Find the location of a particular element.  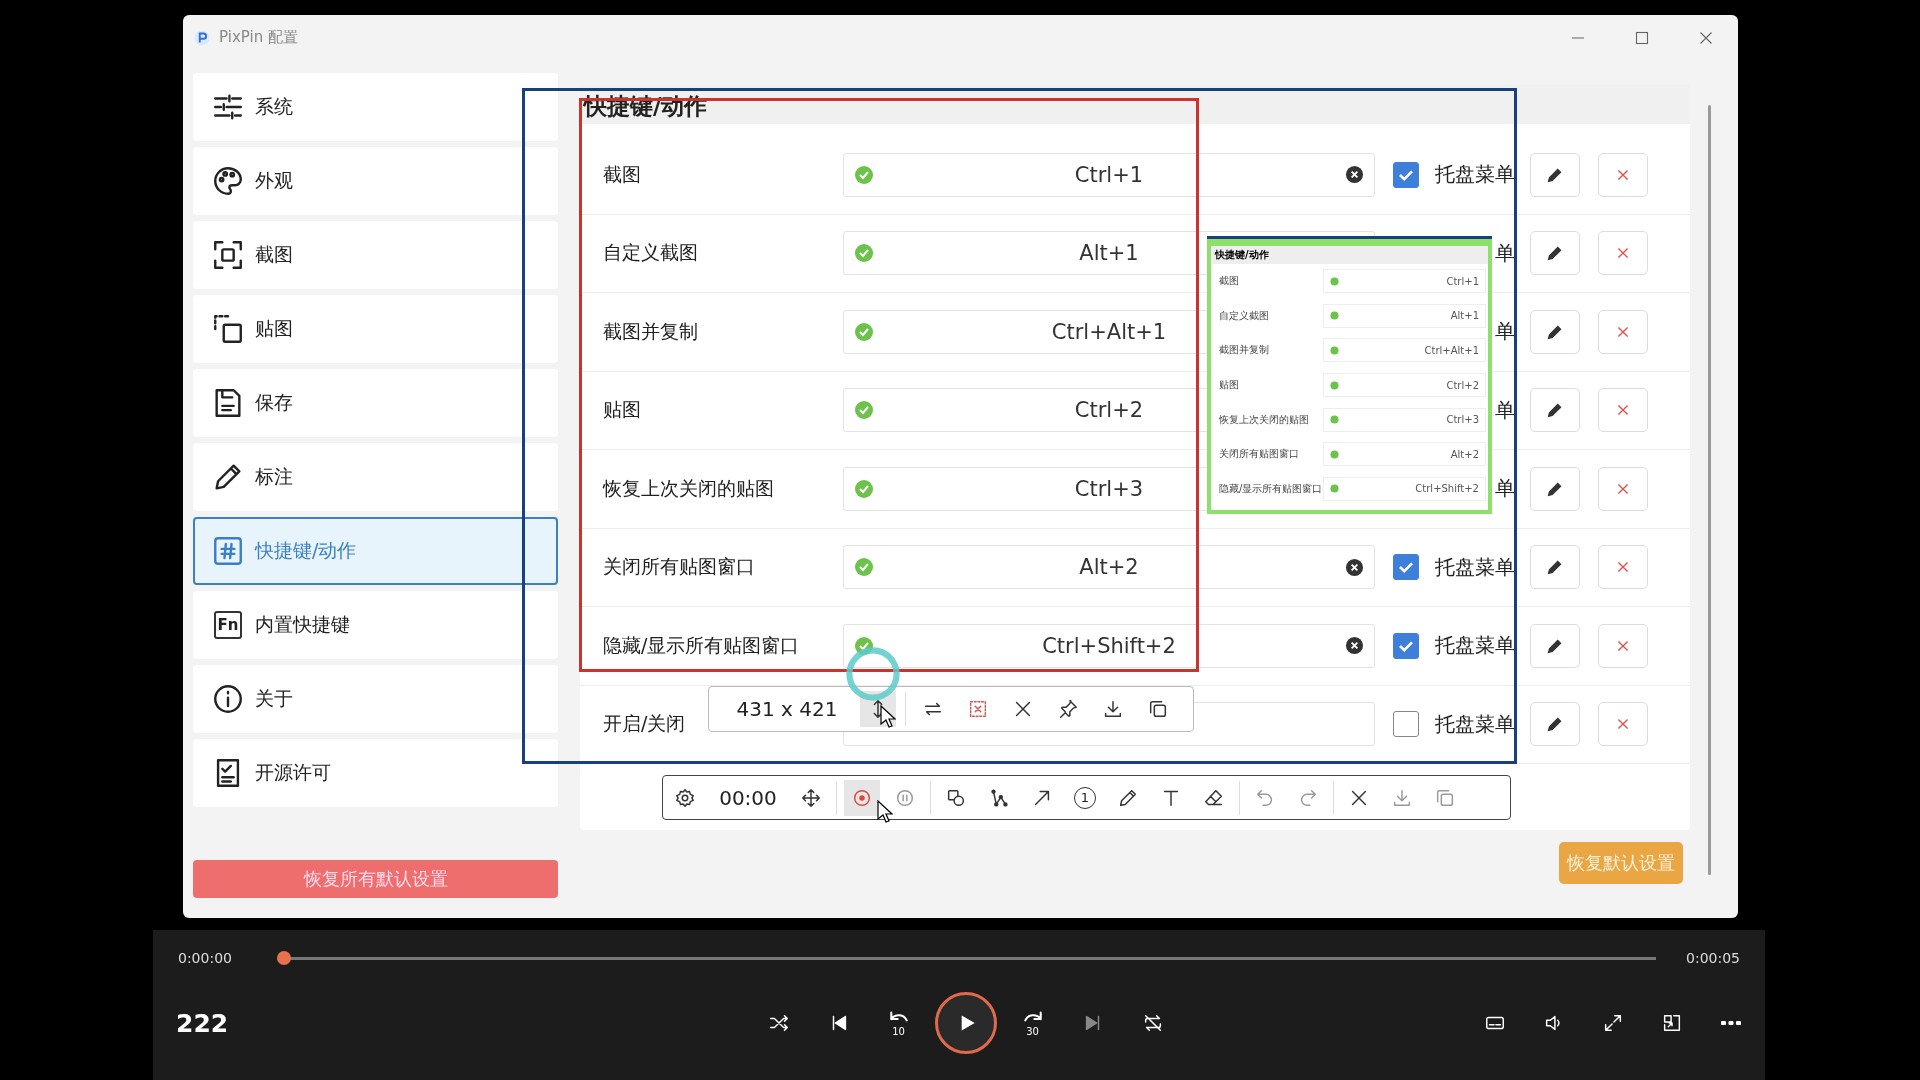

sidebar-item: 快捷键/动作 is located at coordinates (375, 551).